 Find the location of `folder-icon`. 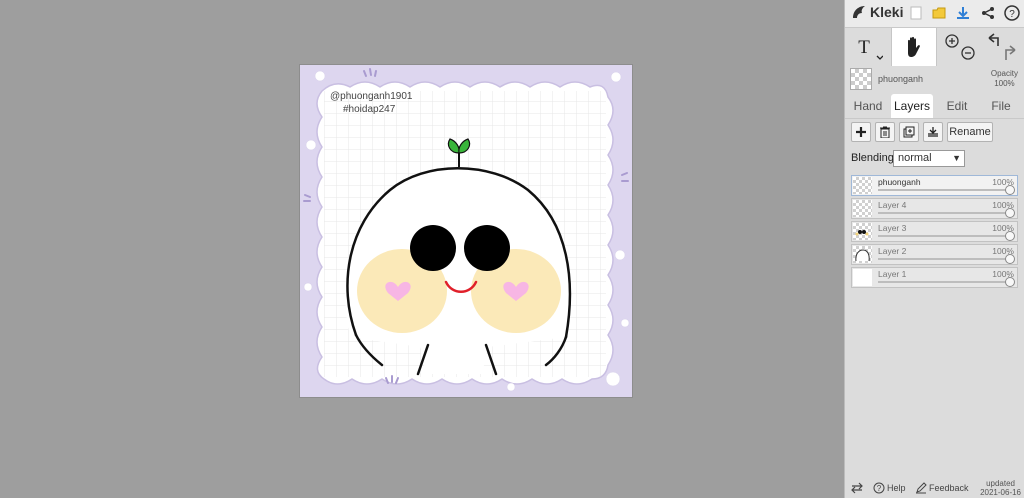

folder-icon is located at coordinates (939, 13).